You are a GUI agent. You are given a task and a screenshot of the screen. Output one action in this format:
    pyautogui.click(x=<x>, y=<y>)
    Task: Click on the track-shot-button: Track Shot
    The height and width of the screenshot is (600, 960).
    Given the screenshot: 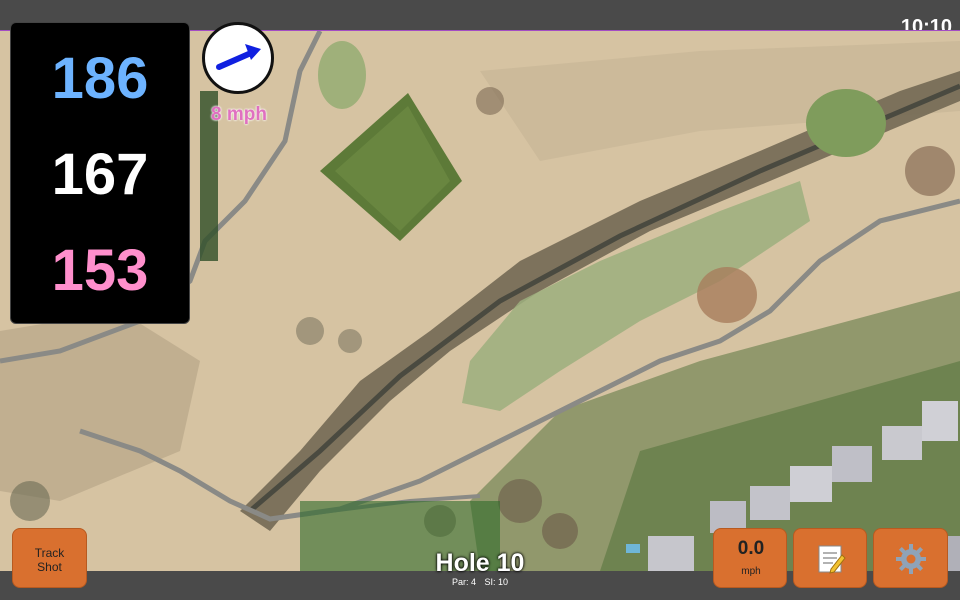 What is the action you would take?
    pyautogui.click(x=49, y=558)
    